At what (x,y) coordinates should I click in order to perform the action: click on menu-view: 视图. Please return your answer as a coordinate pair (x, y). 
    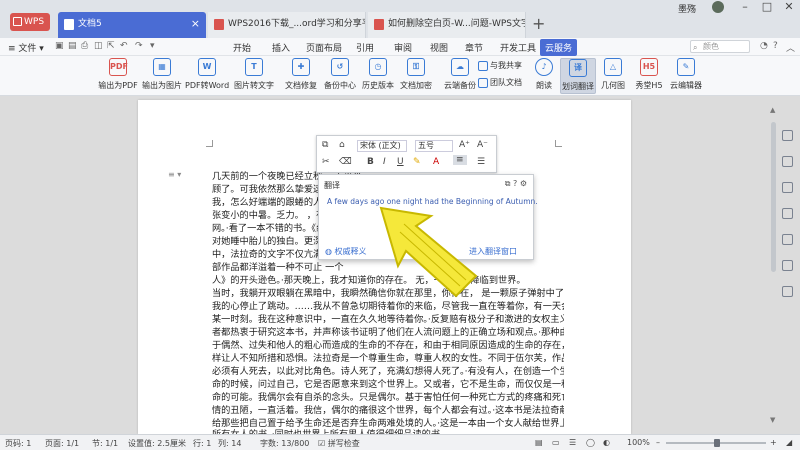
    Looking at the image, I should click on (439, 47).